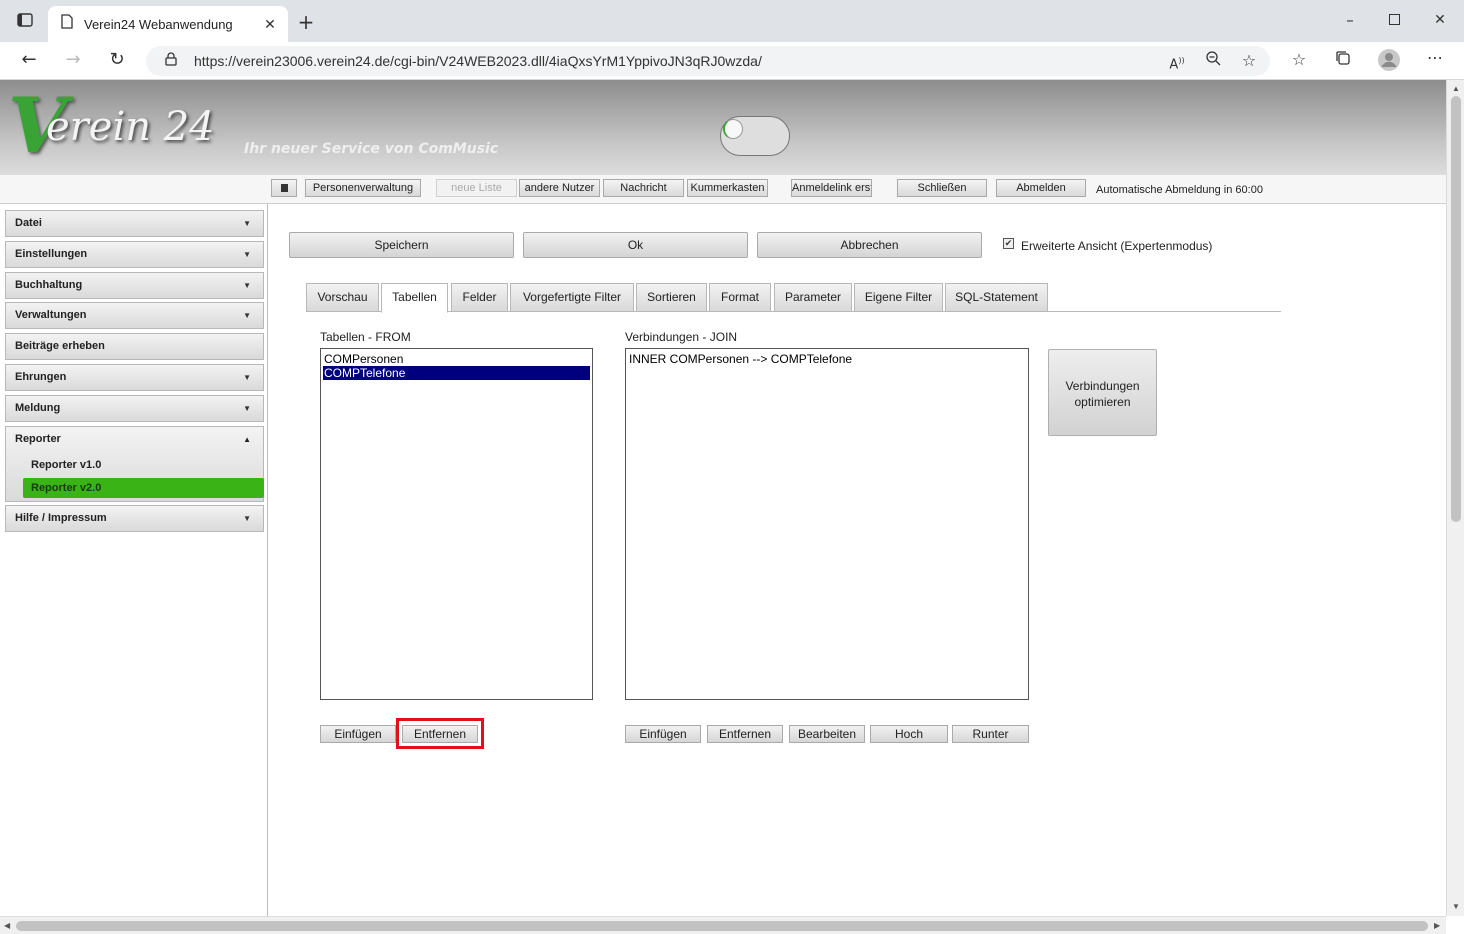 The width and height of the screenshot is (1464, 934). What do you see at coordinates (869, 245) in the screenshot?
I see `cancel-button: Abbrechen` at bounding box center [869, 245].